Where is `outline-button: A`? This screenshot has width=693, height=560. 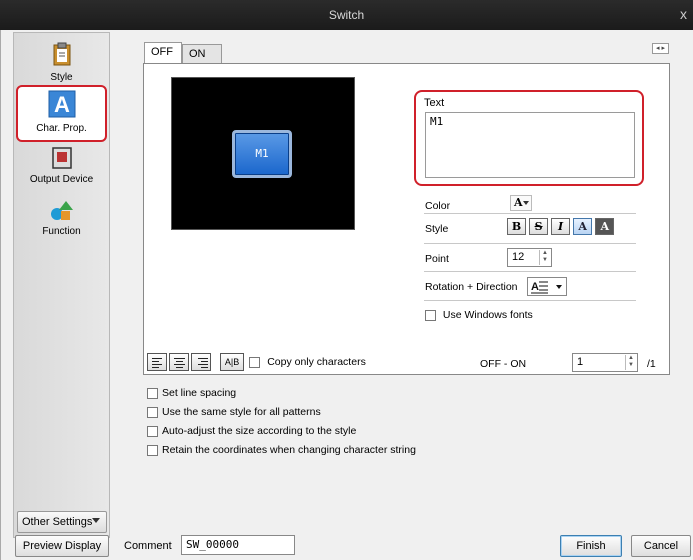
outline-button: A is located at coordinates (605, 226).